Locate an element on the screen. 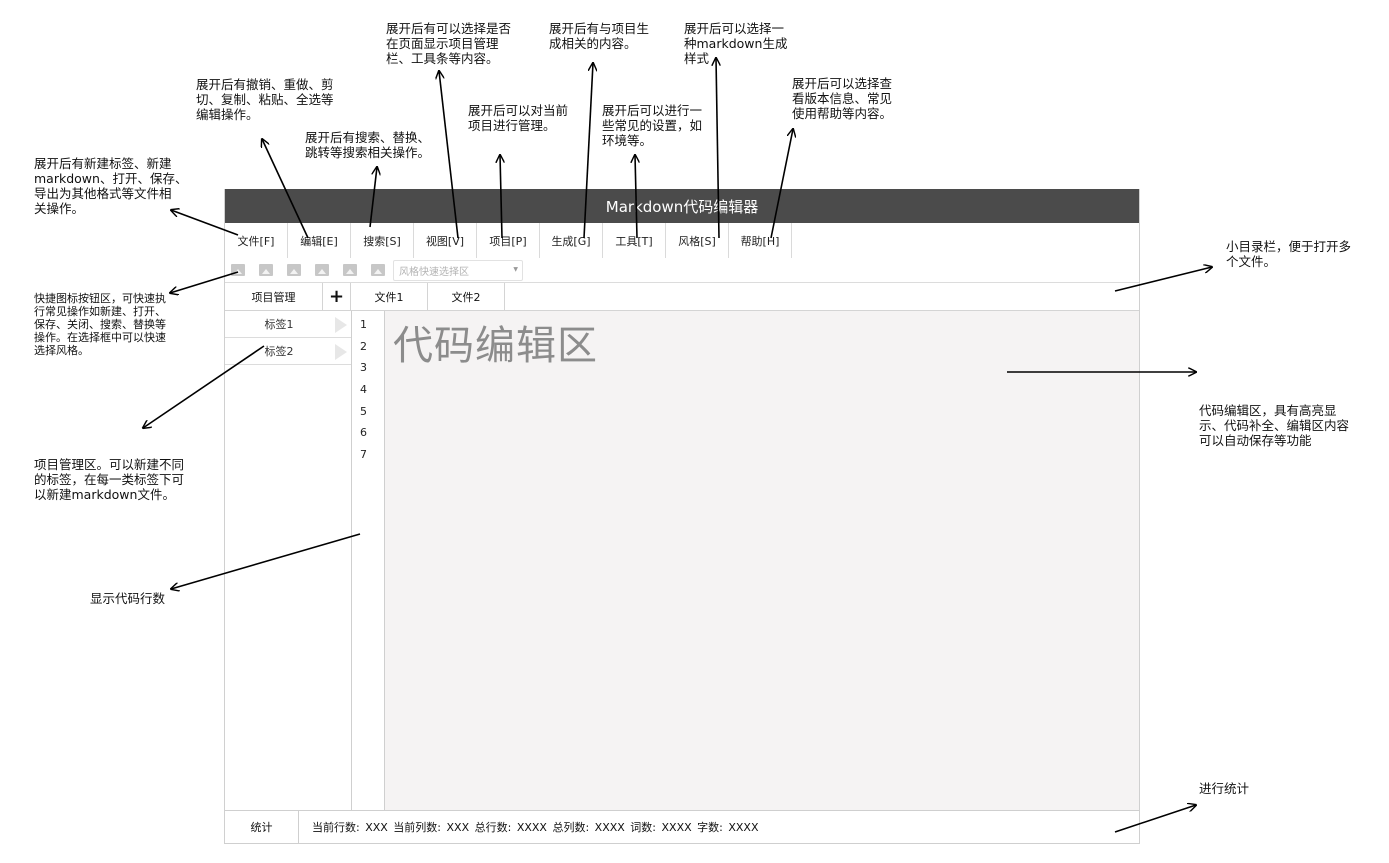 The image size is (1389, 863). annotation-stats: 进行统计 is located at coordinates (1224, 788).